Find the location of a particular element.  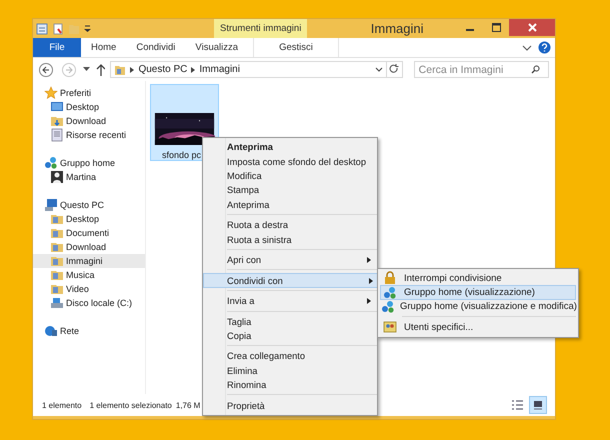

ribbon-tab: File is located at coordinates (57, 47).